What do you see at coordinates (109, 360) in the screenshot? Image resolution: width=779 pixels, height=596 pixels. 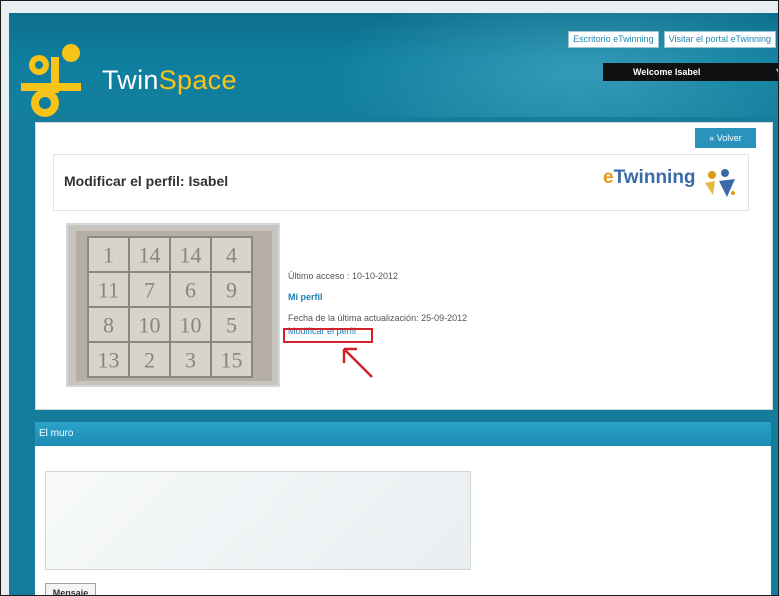 I see `puzzle-number: 13` at bounding box center [109, 360].